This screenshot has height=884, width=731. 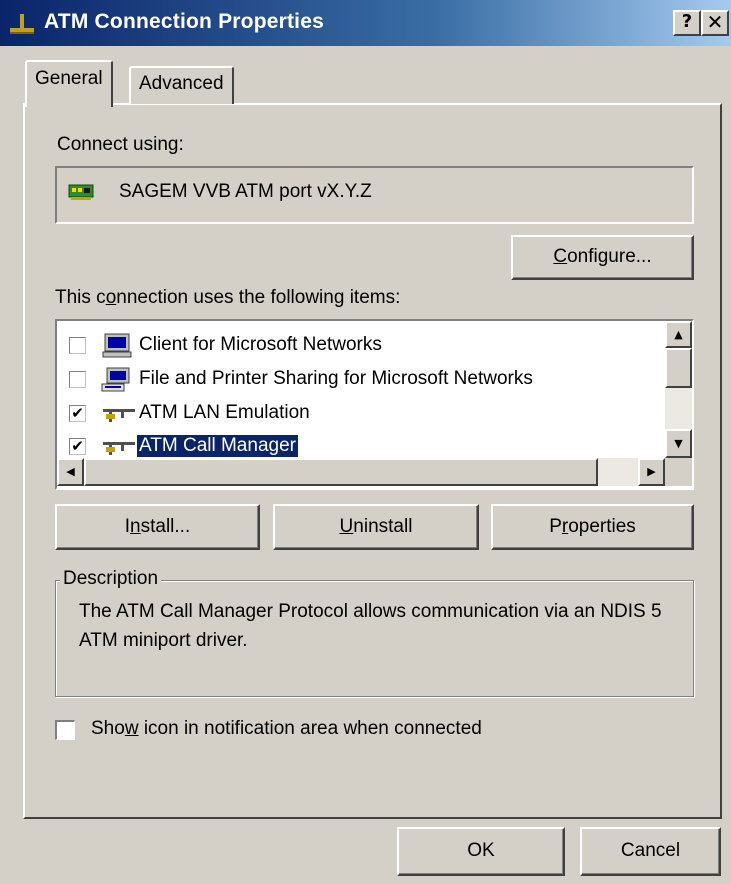 I want to click on connect-using-label: Connect using:, so click(x=120, y=144).